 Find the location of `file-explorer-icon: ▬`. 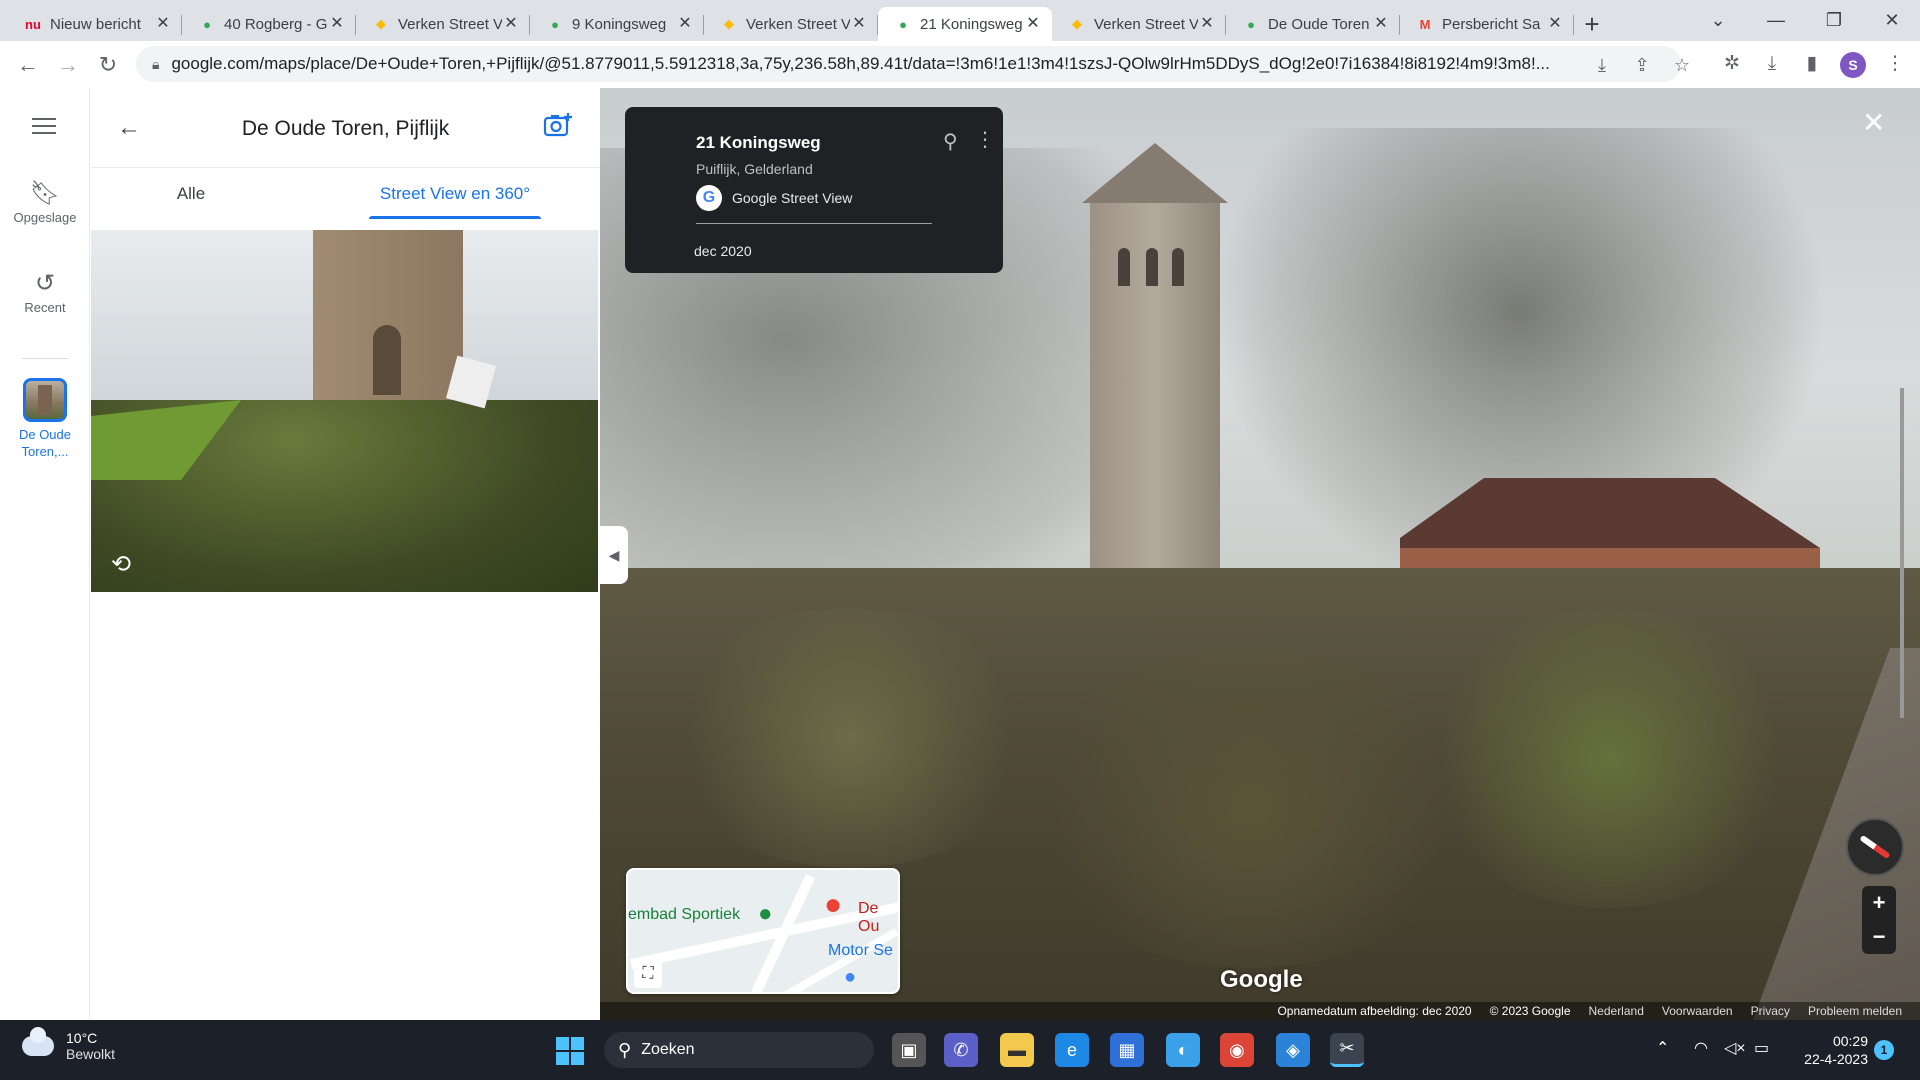

file-explorer-icon: ▬ is located at coordinates (1017, 1050).